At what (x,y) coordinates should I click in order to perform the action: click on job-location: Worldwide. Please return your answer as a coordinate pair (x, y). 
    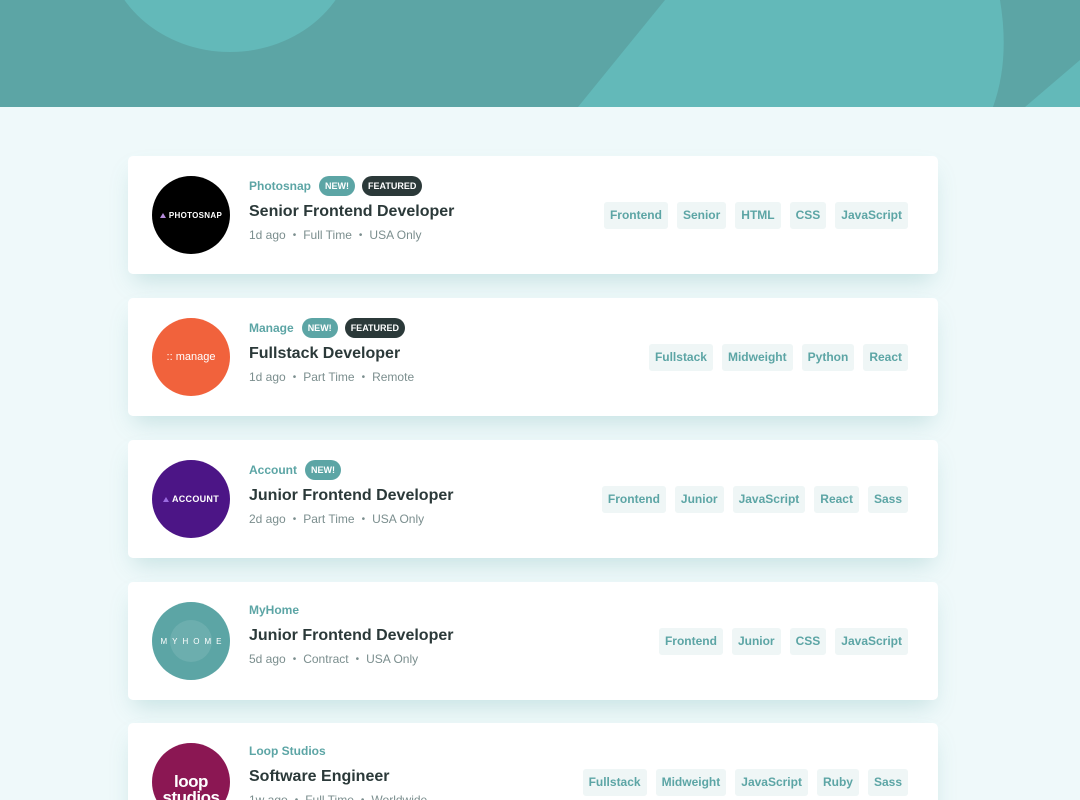
    Looking at the image, I should click on (399, 796).